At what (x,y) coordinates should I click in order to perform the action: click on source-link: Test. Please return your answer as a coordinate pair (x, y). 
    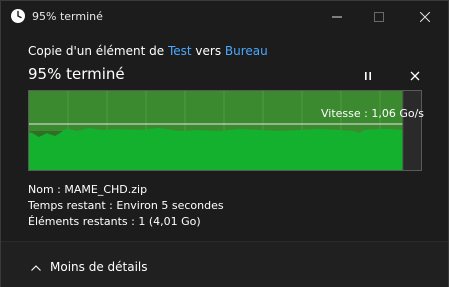
    Looking at the image, I should click on (180, 51).